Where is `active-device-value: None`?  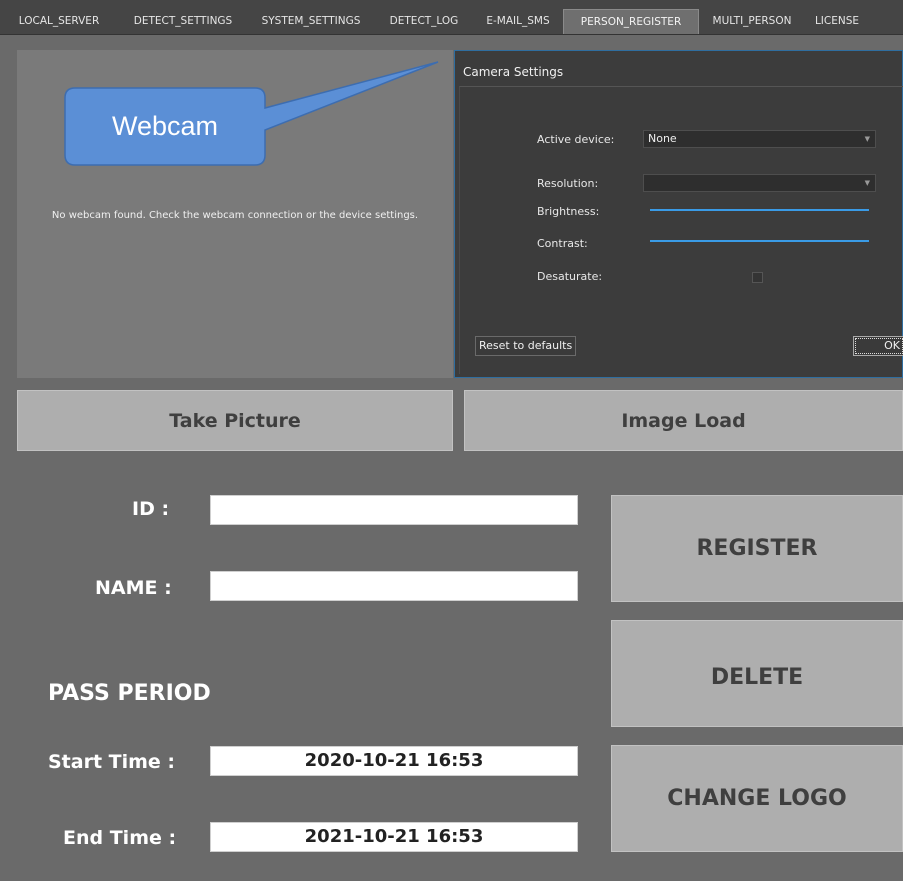
active-device-value: None is located at coordinates (662, 138).